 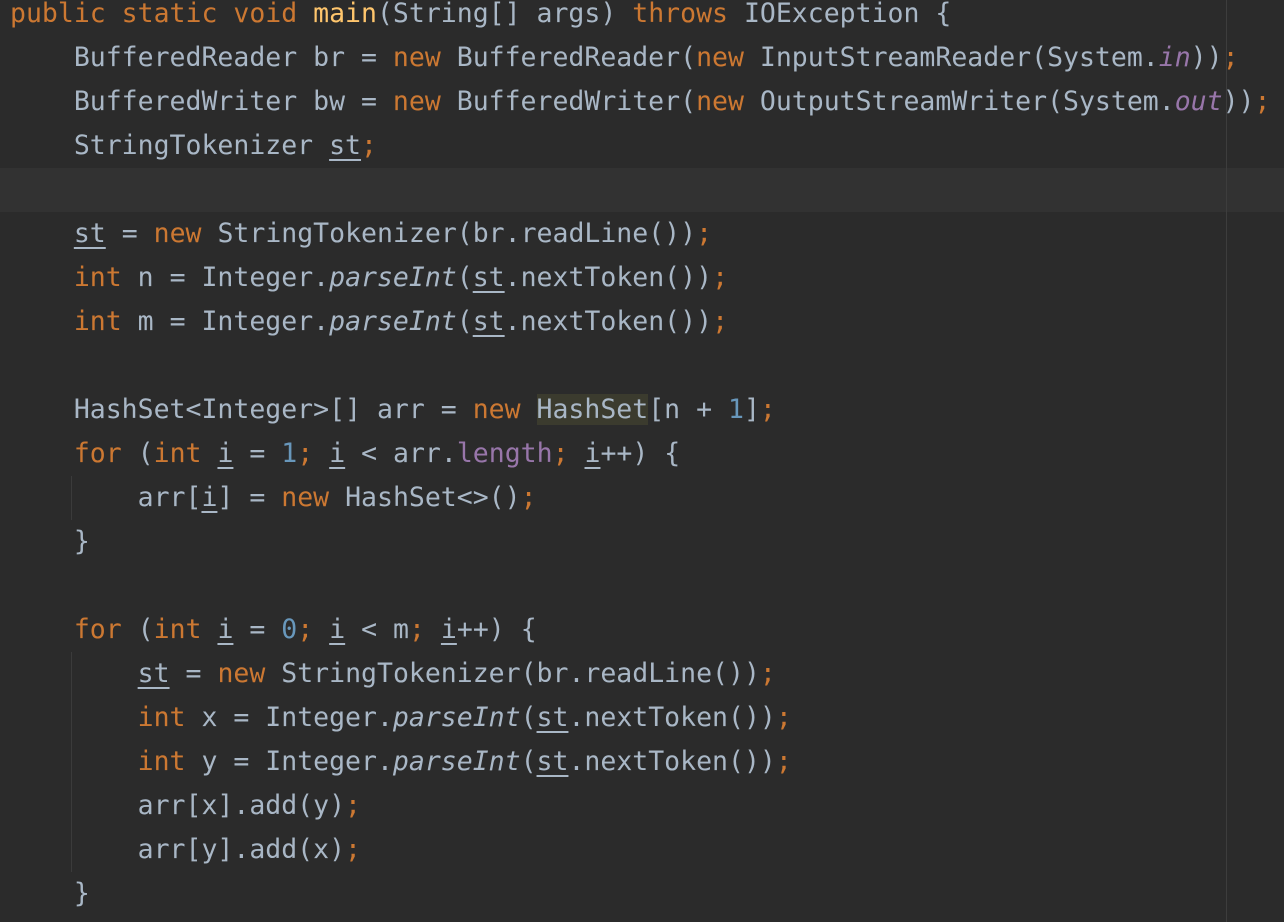 What do you see at coordinates (642, 630) in the screenshot?
I see `code-line: for (int i = 0; i < m; i++) {` at bounding box center [642, 630].